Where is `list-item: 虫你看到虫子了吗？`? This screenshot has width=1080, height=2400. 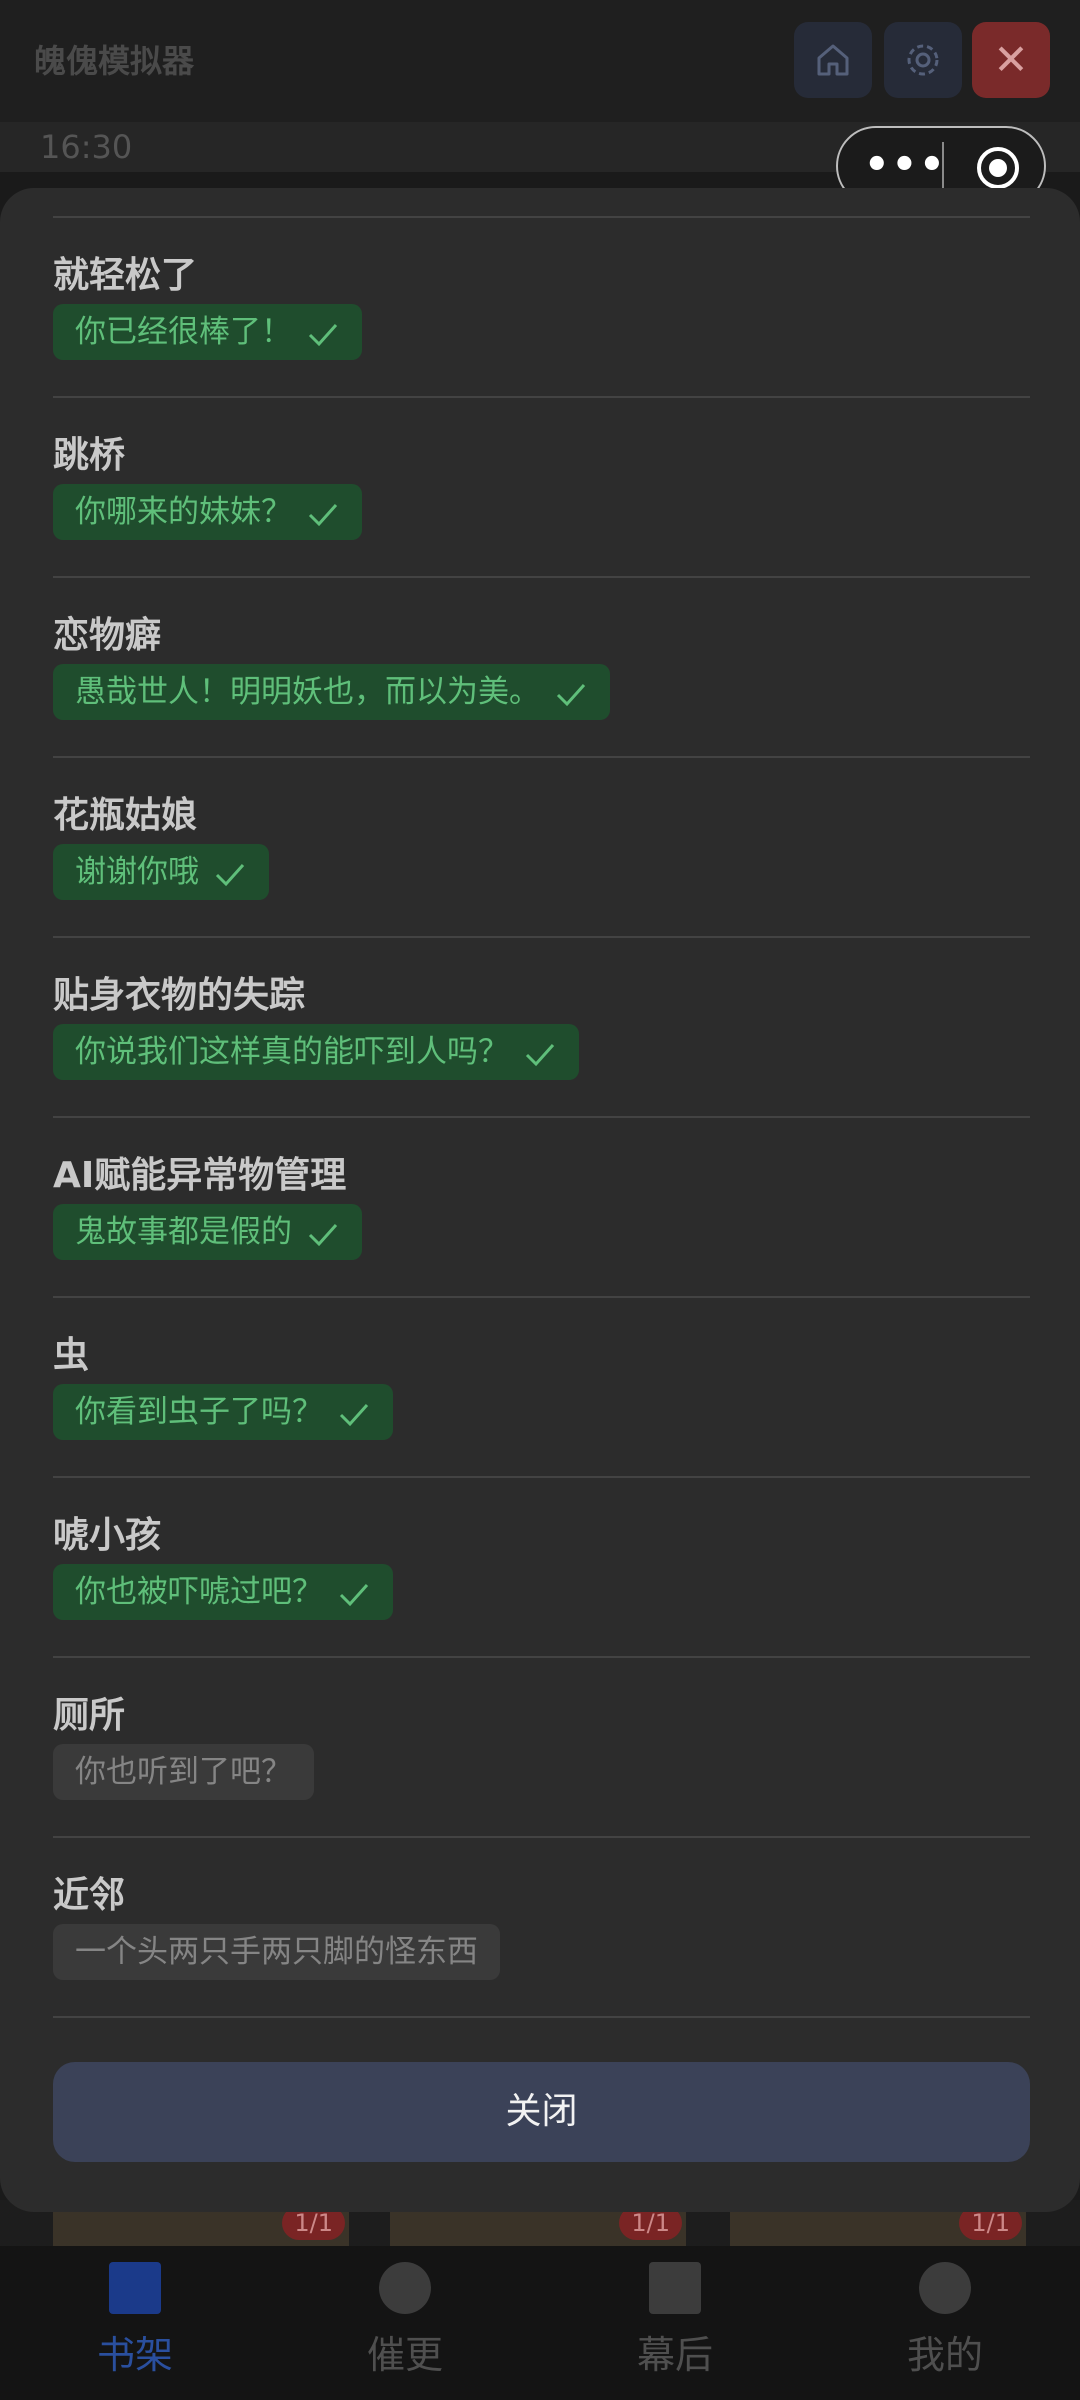
list-item: 虫你看到虫子了吗？ is located at coordinates (541, 1388).